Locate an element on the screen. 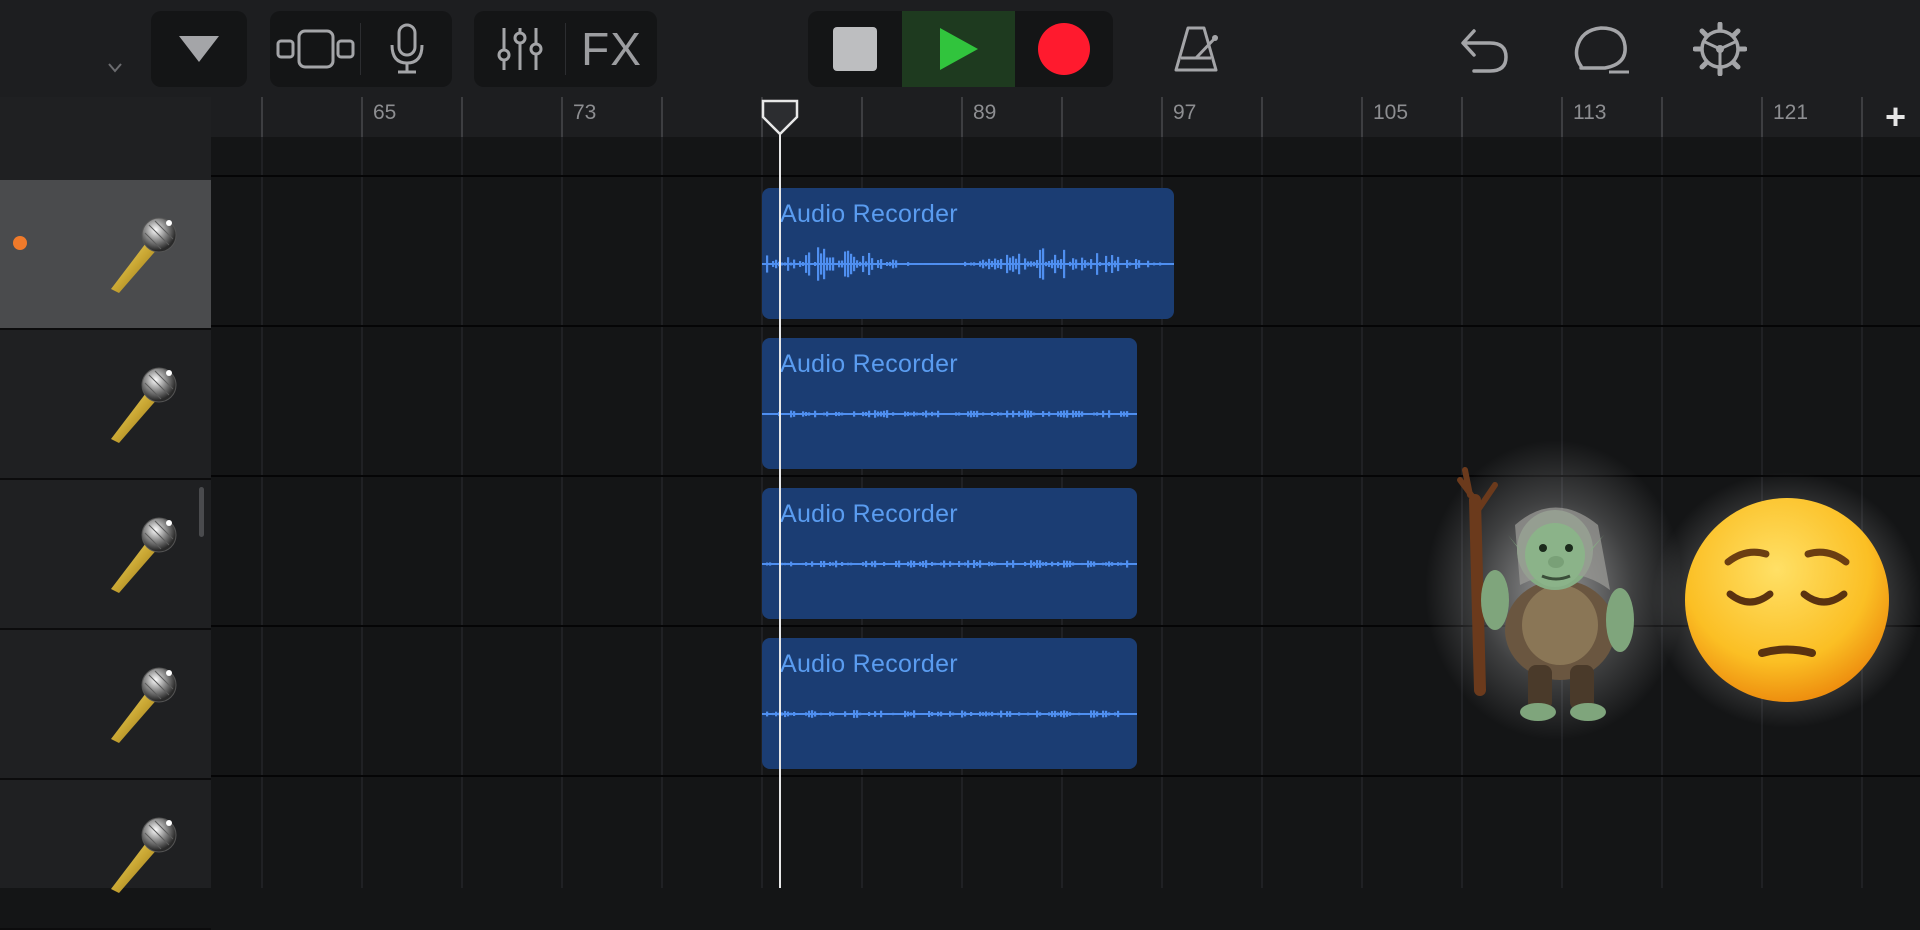 This screenshot has height=930, width=1920. mix-button-group: FX is located at coordinates (565, 49).